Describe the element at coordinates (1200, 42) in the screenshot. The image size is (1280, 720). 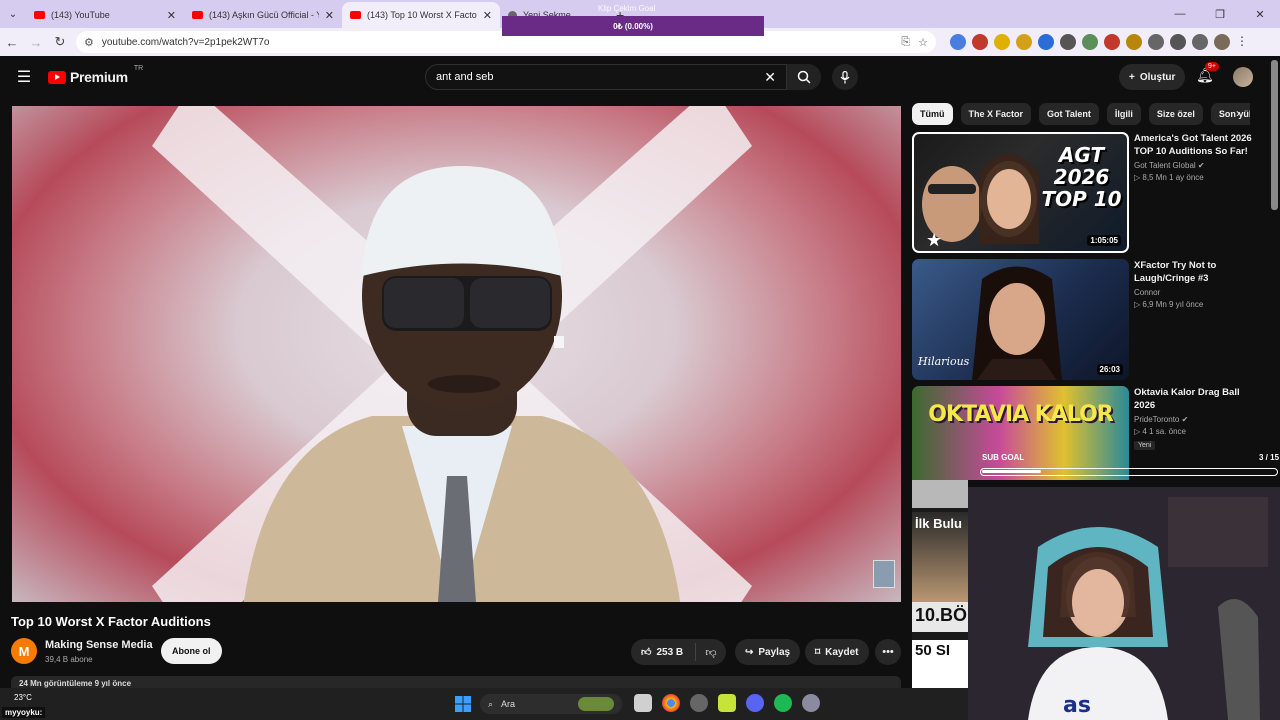
I see `split-view-icon` at that location.